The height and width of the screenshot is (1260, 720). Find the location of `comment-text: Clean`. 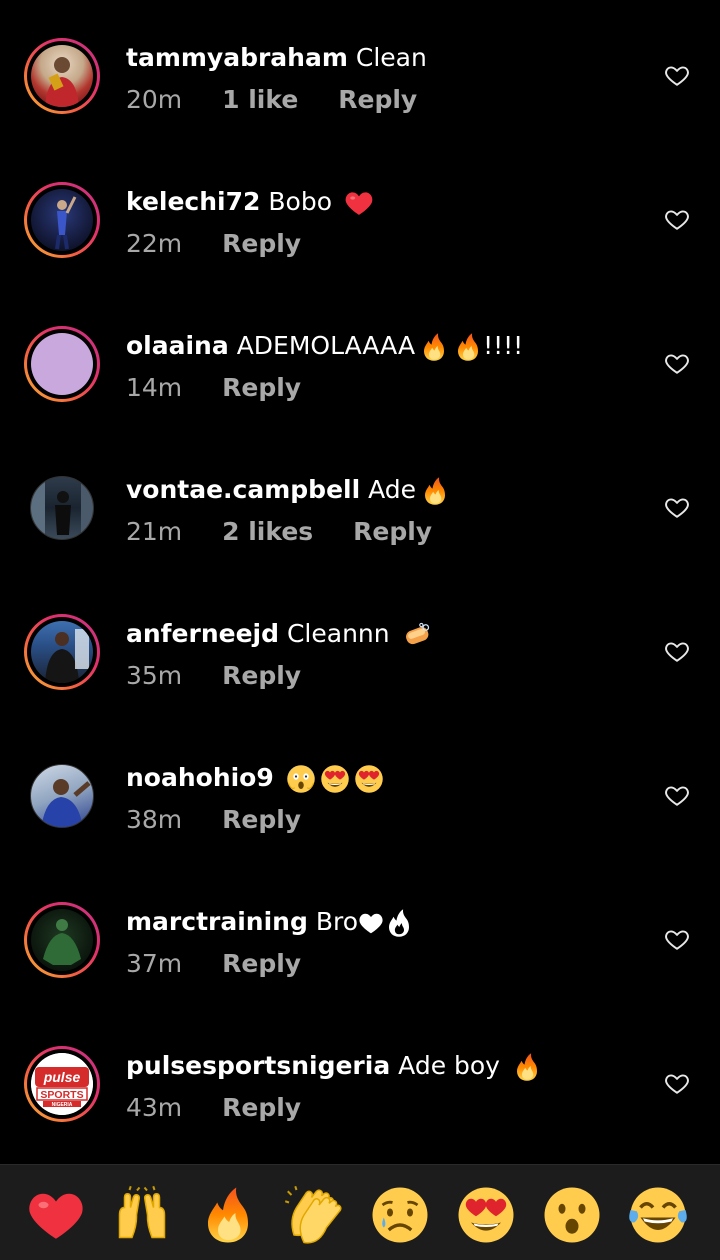

comment-text: Clean is located at coordinates (391, 57).